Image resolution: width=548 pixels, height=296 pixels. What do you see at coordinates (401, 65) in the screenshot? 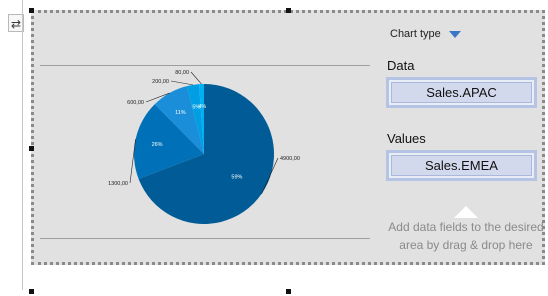
I see `data-label: Data` at bounding box center [401, 65].